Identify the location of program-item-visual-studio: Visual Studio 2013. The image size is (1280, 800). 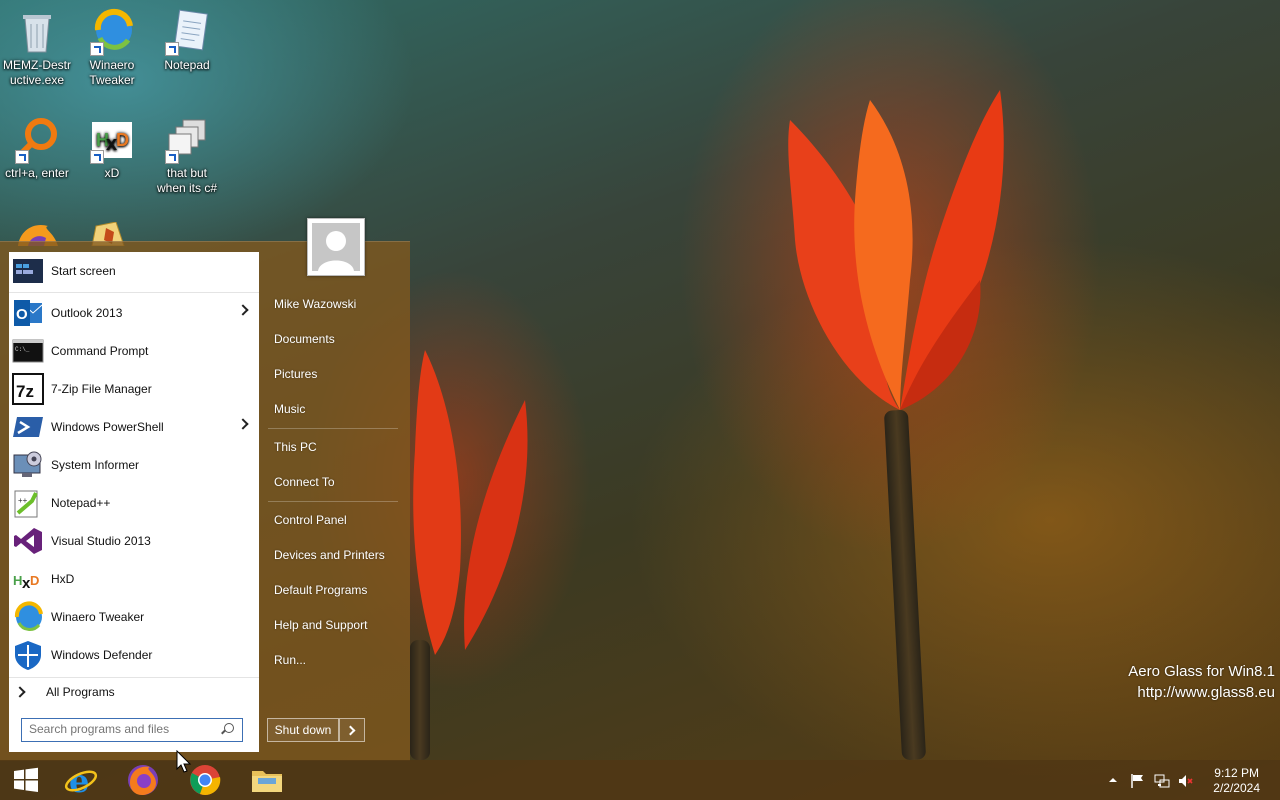
(134, 541).